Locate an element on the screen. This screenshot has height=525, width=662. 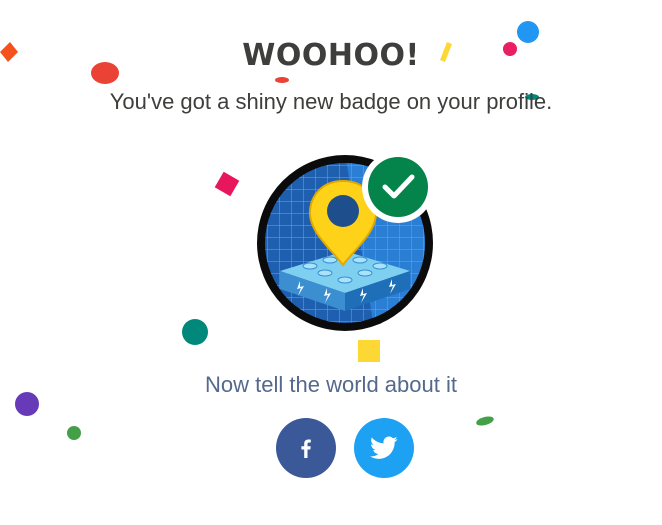
facebook-icon is located at coordinates (306, 448).